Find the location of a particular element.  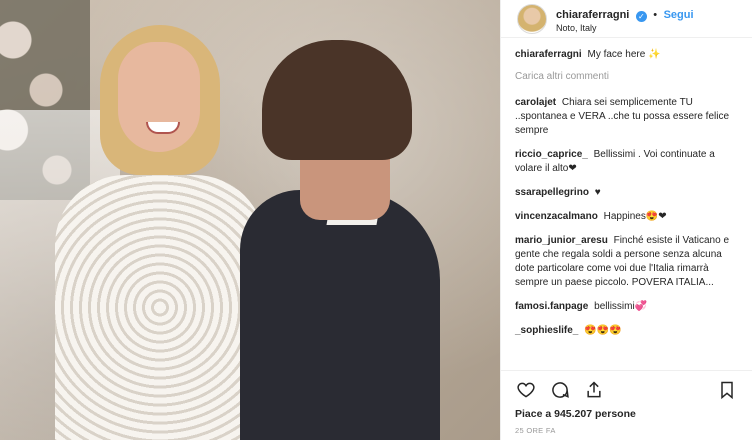

groom-hair is located at coordinates (337, 100).